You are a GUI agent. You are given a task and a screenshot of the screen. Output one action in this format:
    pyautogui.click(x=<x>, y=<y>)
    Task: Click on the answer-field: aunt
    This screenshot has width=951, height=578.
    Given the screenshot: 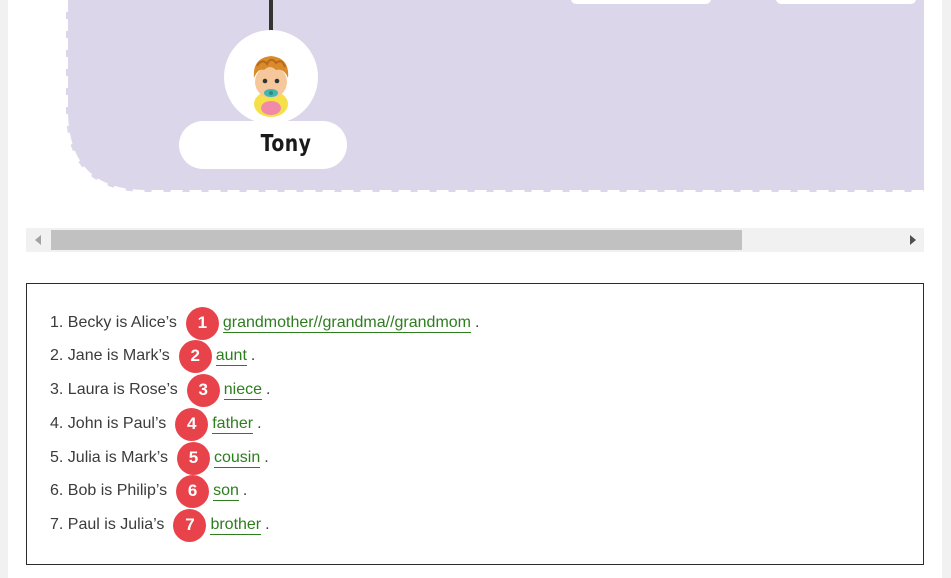 What is the action you would take?
    pyautogui.click(x=231, y=356)
    